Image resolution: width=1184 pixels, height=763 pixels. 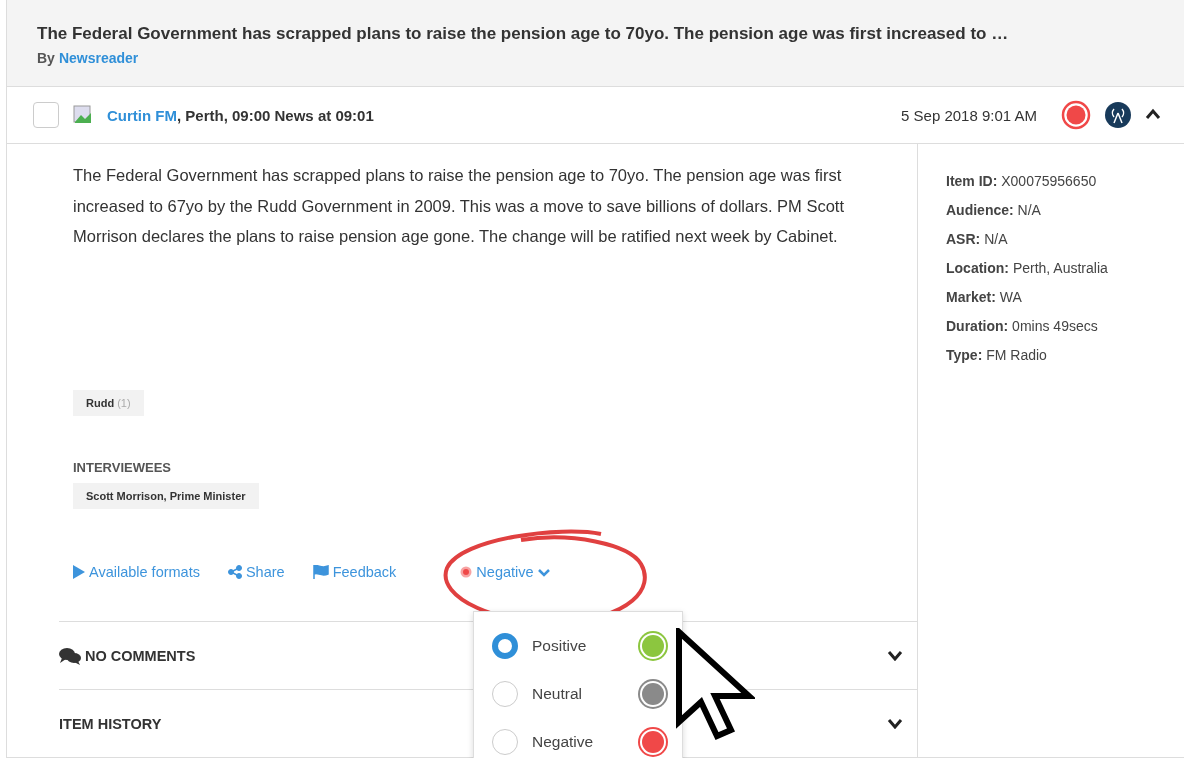 What do you see at coordinates (1027, 326) in the screenshot?
I see `meta-field: Duration: 0mins 49secs` at bounding box center [1027, 326].